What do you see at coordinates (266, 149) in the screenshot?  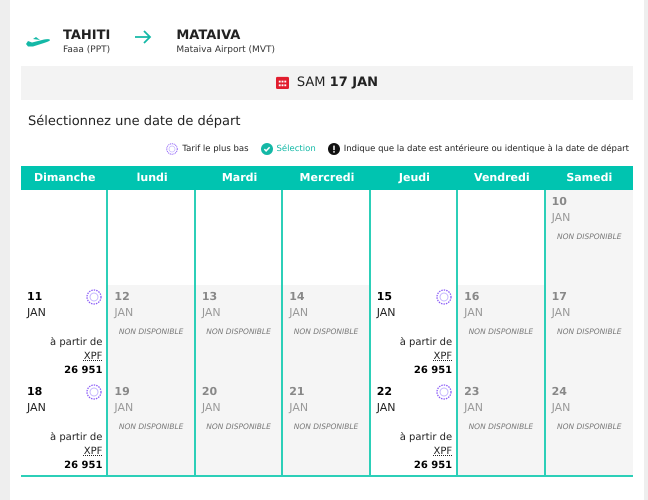 I see `check-circle-icon` at bounding box center [266, 149].